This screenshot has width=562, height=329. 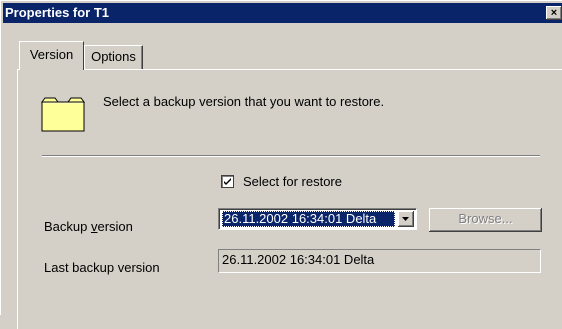 I want to click on tab-options: Options, so click(x=113, y=57).